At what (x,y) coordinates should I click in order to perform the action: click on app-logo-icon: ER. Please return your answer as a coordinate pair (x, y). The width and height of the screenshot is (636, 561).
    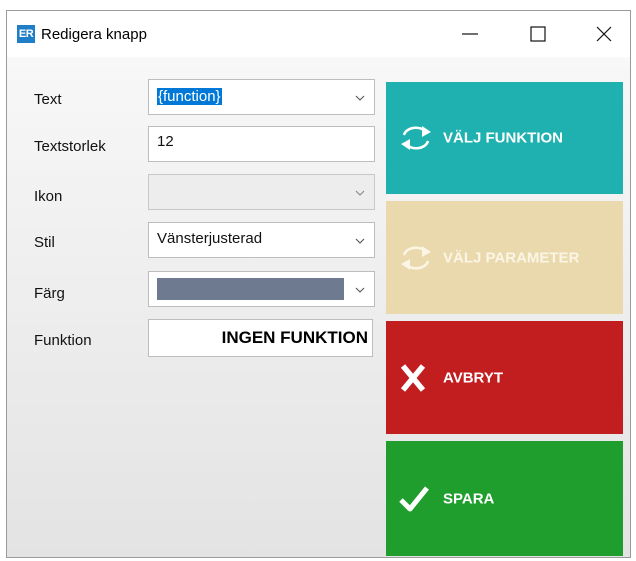
    Looking at the image, I should click on (26, 34).